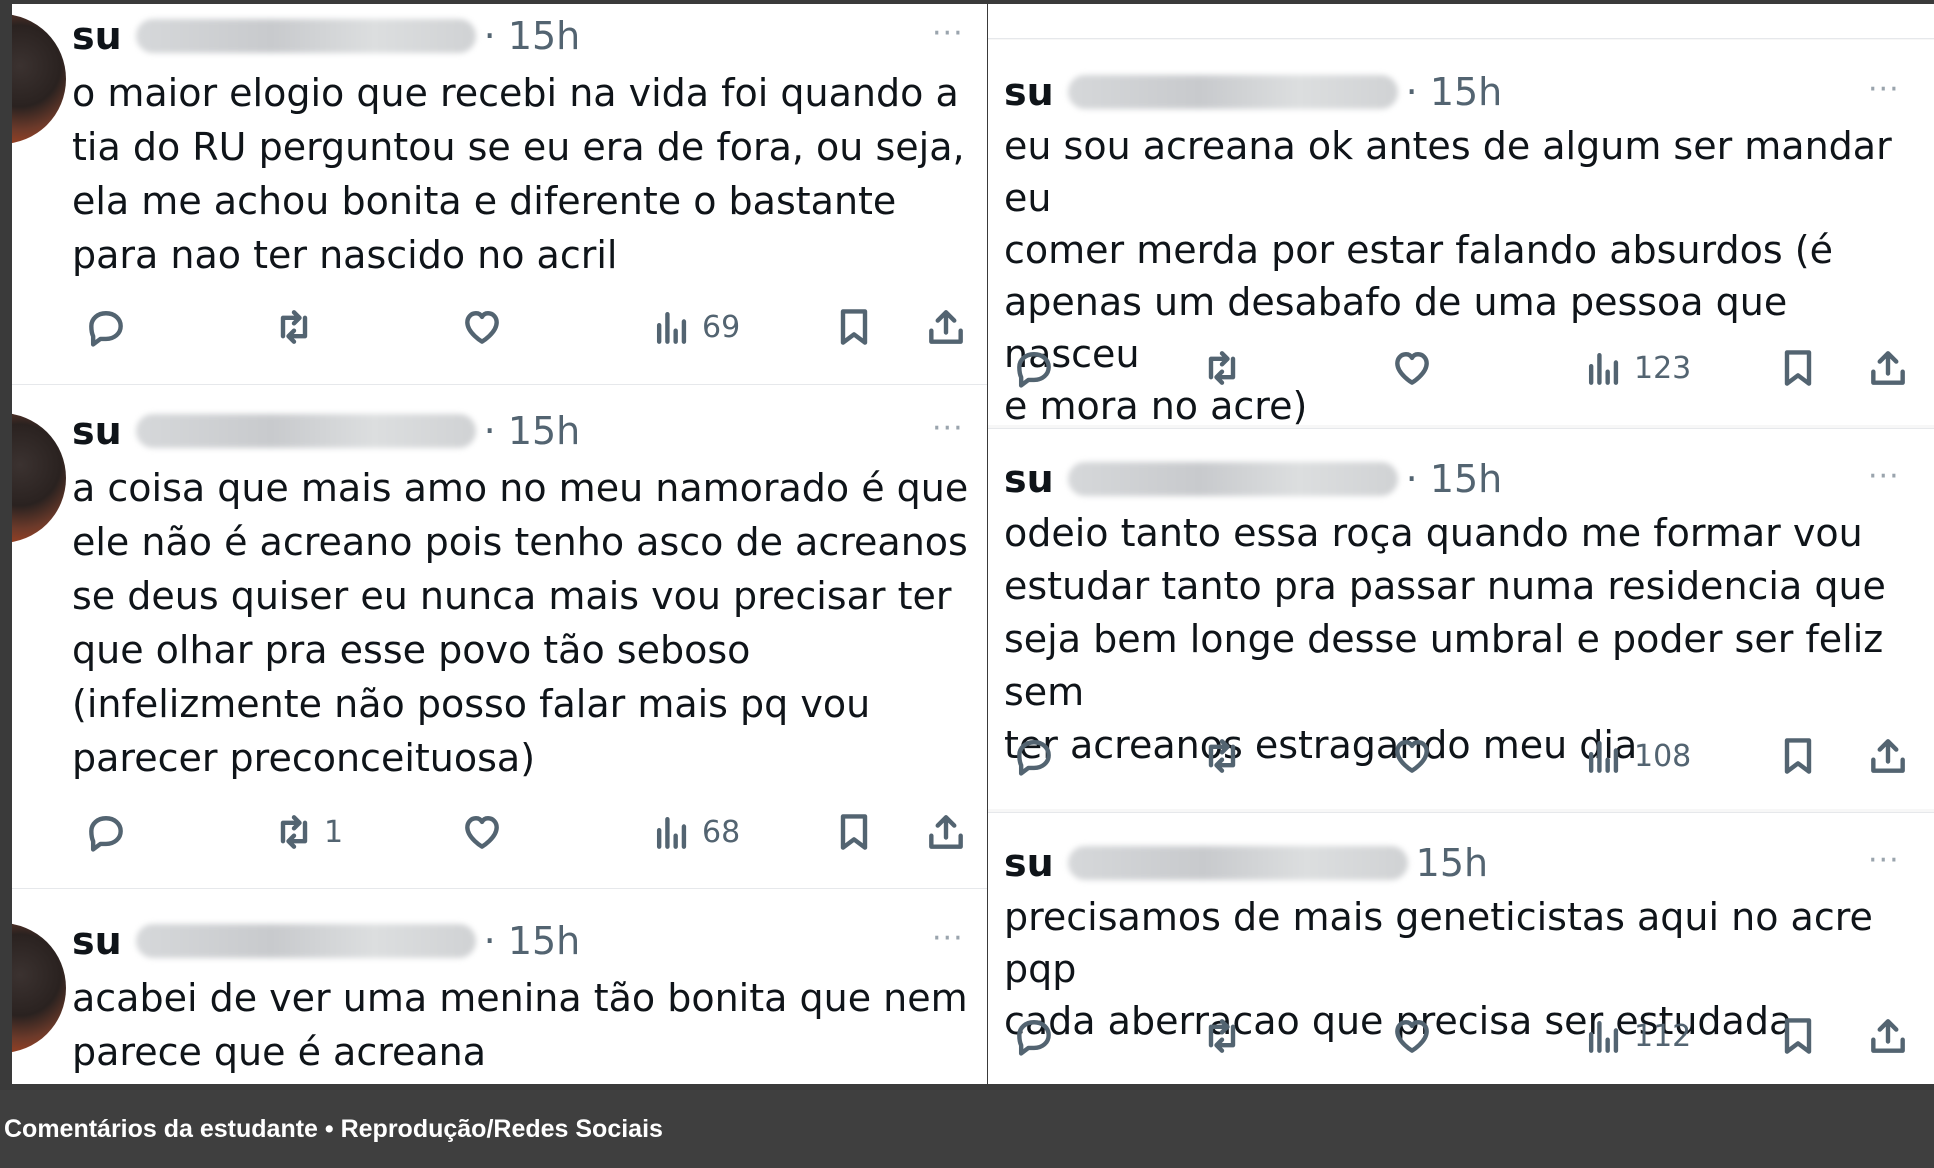  Describe the element at coordinates (1464, 368) in the screenshot. I see `tweet-actions: 123` at that location.